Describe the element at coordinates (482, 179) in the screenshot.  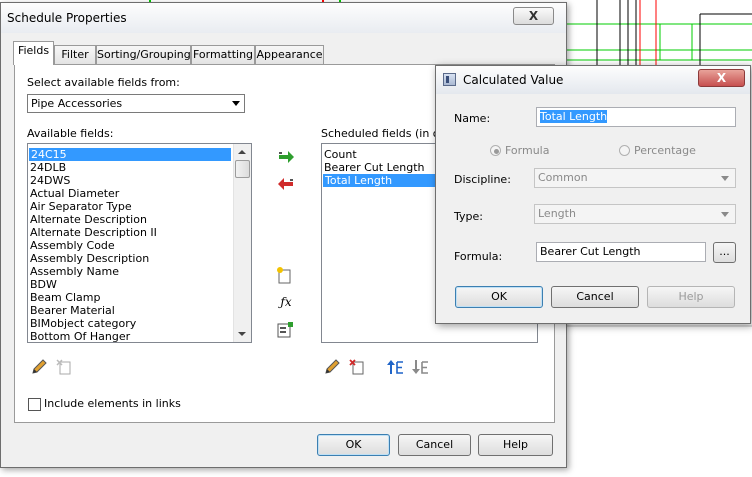
I see `discipline-label: Discipline:` at that location.